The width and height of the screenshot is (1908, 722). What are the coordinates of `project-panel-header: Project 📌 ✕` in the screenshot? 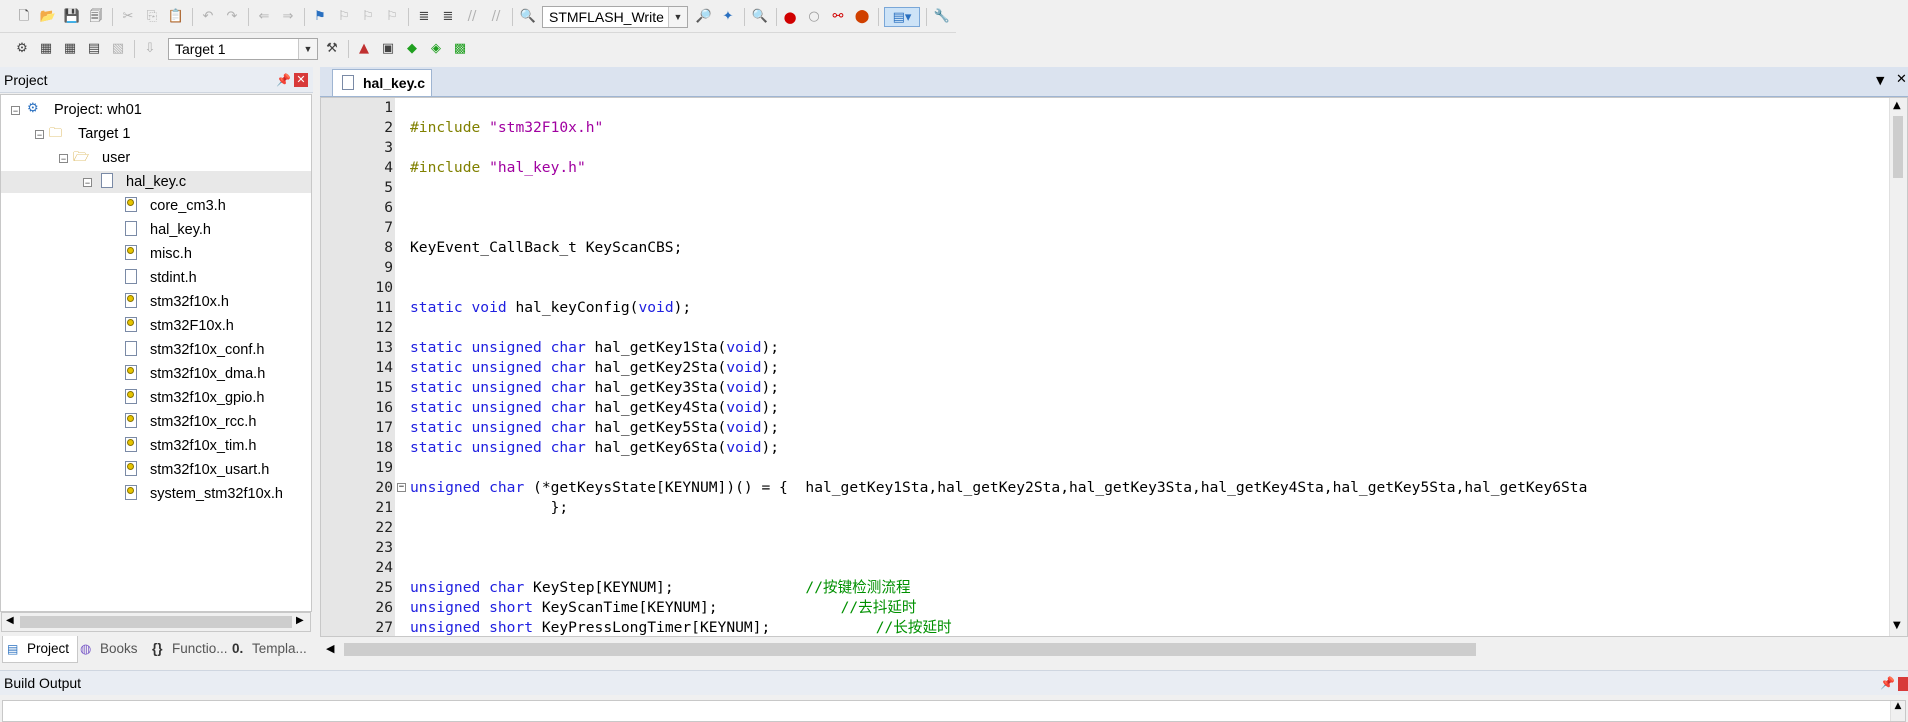 It's located at (156, 80).